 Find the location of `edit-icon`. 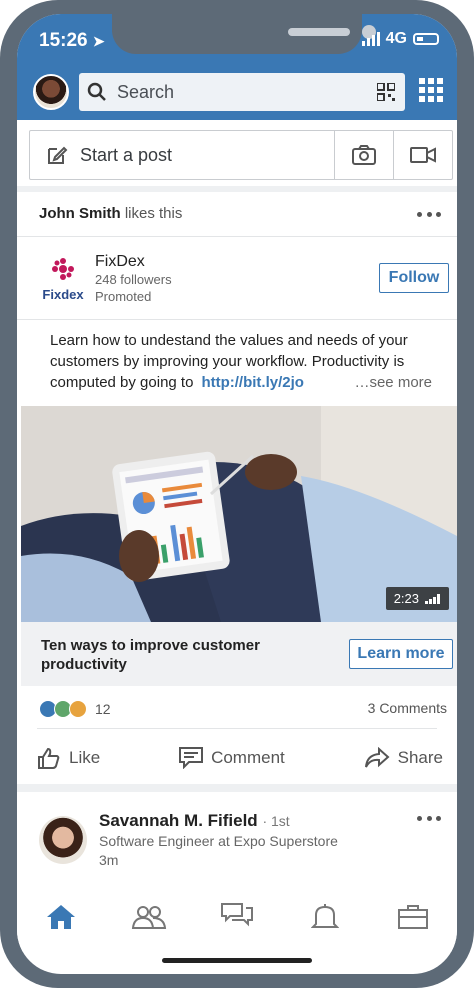

edit-icon is located at coordinates (58, 155).